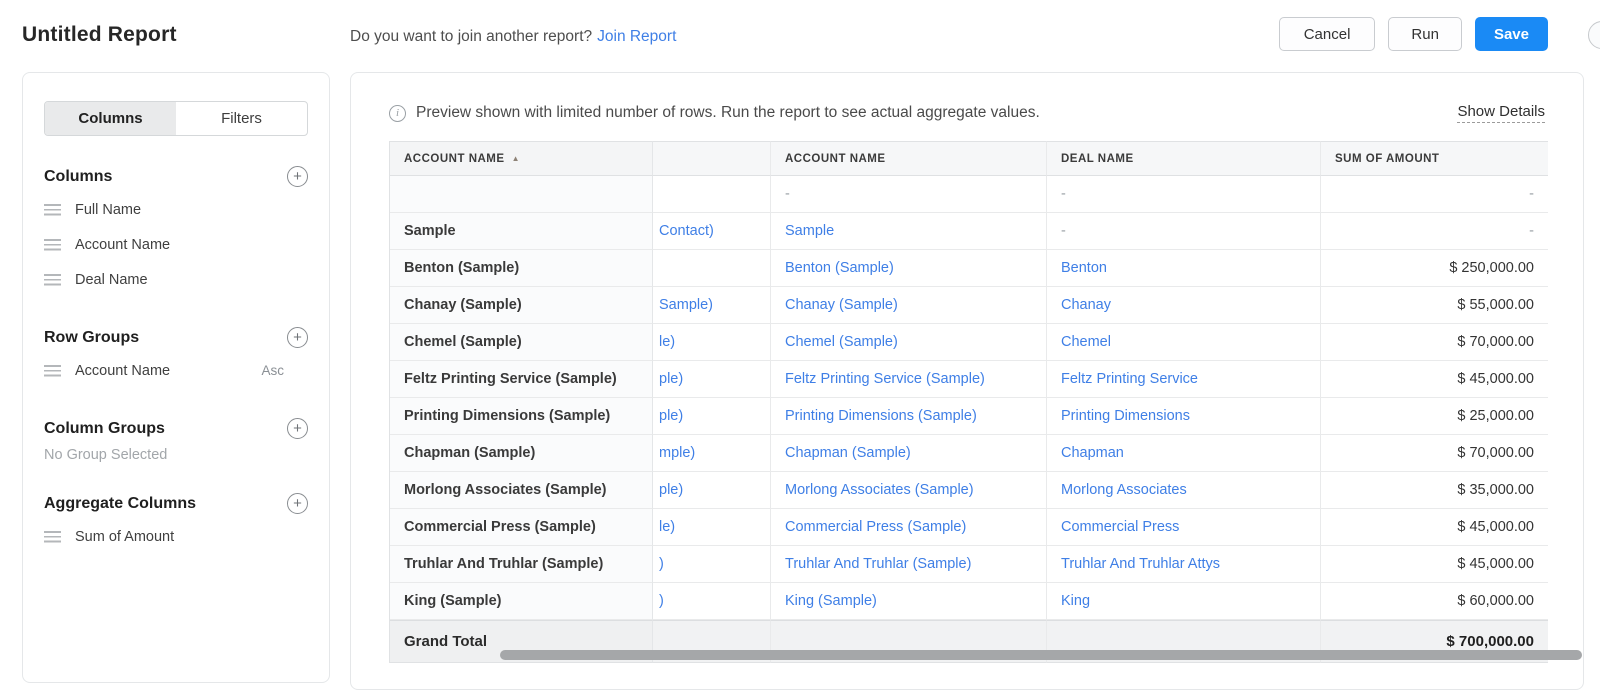  Describe the element at coordinates (521, 490) in the screenshot. I see `row-group-cell: Morlong Associates (Sample)` at that location.